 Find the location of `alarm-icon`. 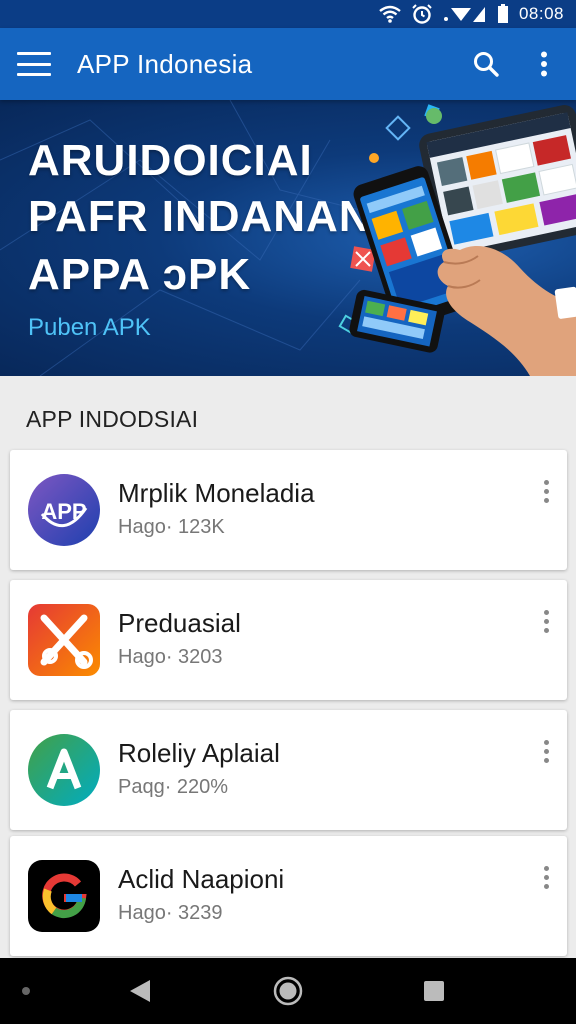

alarm-icon is located at coordinates (422, 14).